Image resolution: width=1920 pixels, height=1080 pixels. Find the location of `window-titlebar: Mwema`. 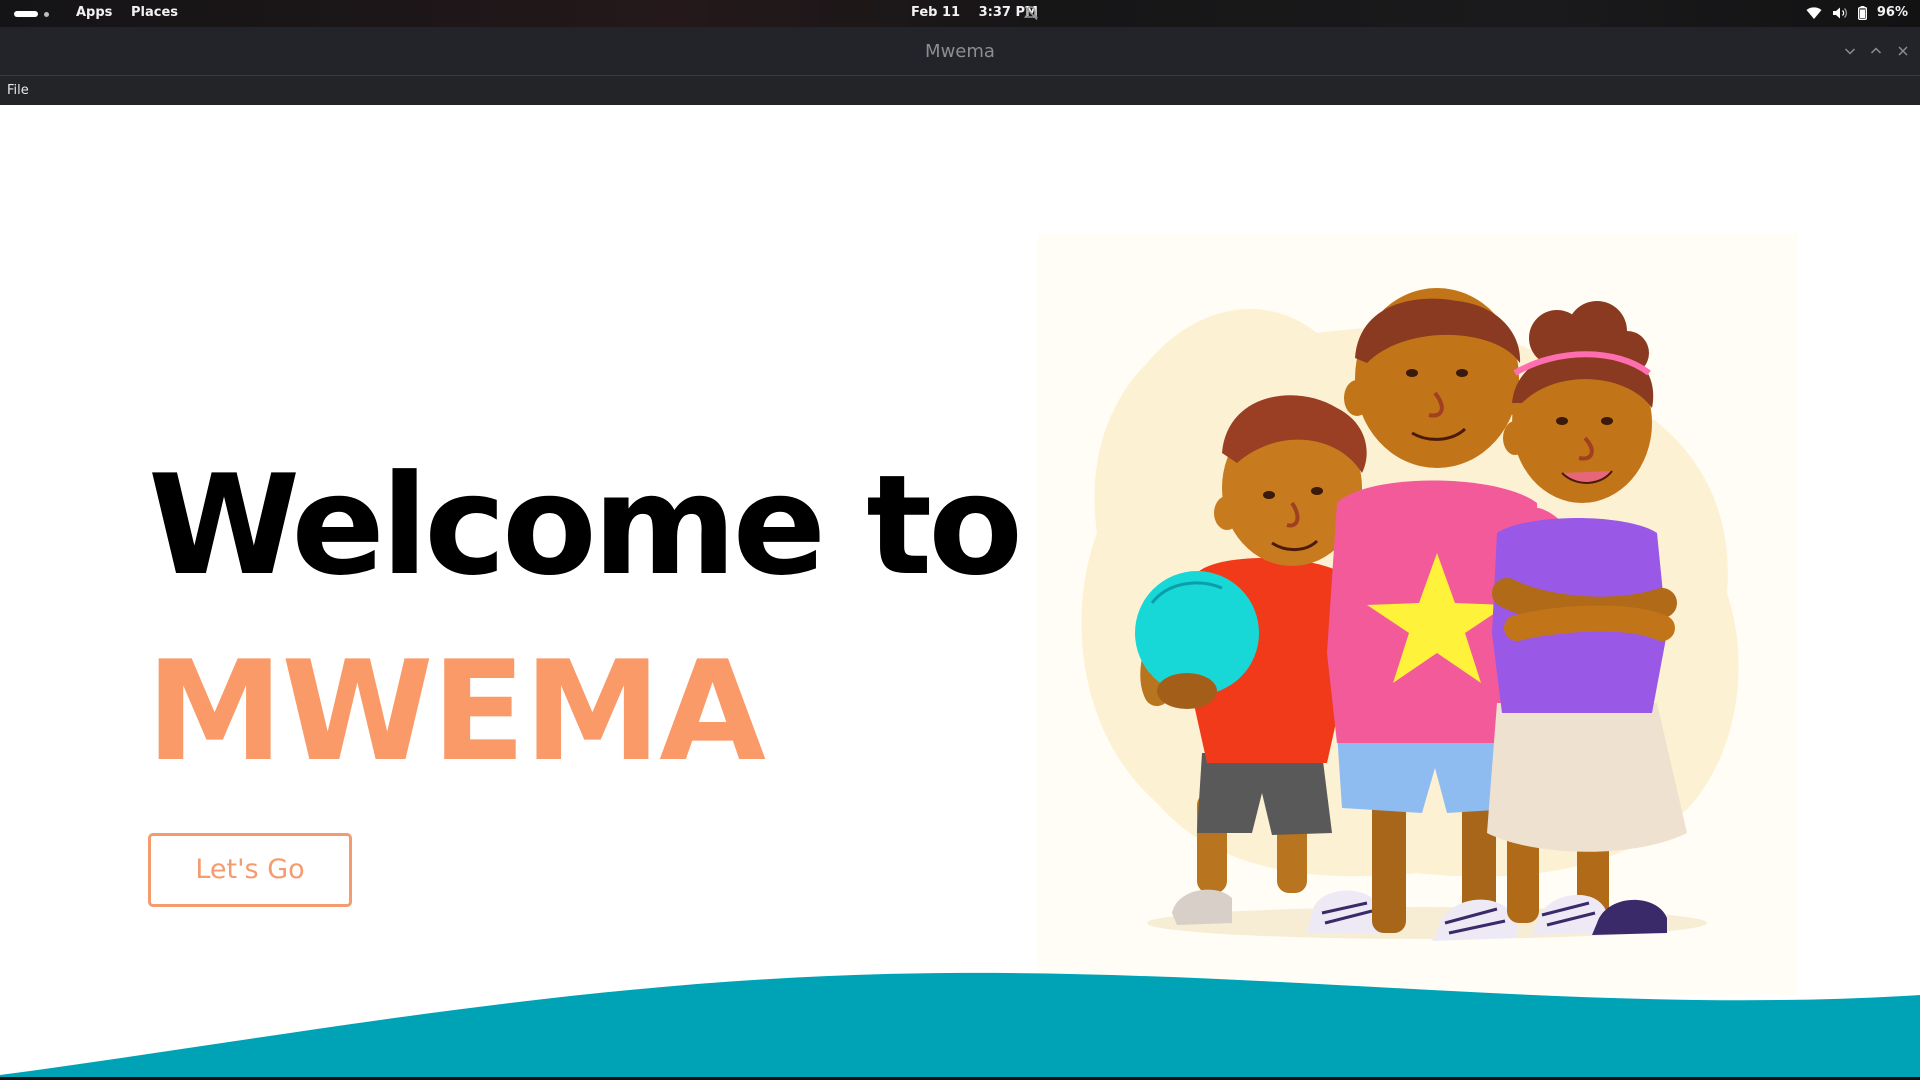

window-titlebar: Mwema is located at coordinates (960, 51).